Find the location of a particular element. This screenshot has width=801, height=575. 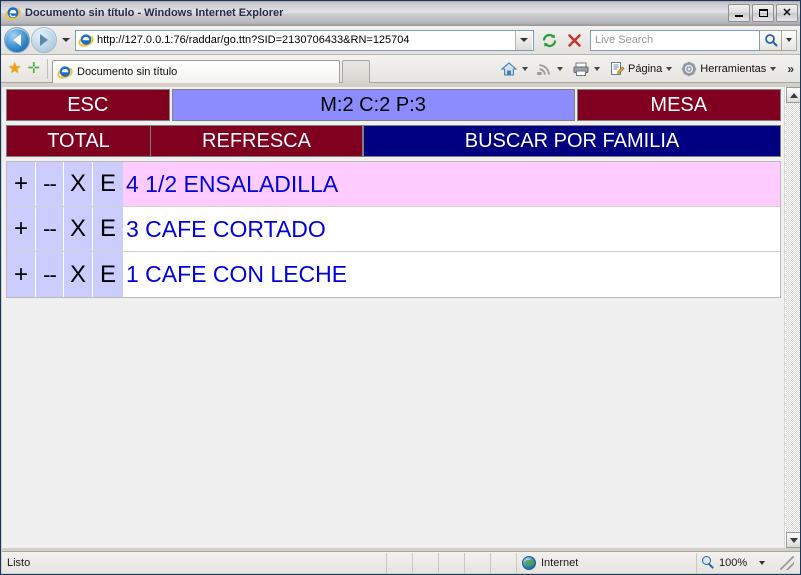

tab-title: Documento sin título is located at coordinates (127, 71).